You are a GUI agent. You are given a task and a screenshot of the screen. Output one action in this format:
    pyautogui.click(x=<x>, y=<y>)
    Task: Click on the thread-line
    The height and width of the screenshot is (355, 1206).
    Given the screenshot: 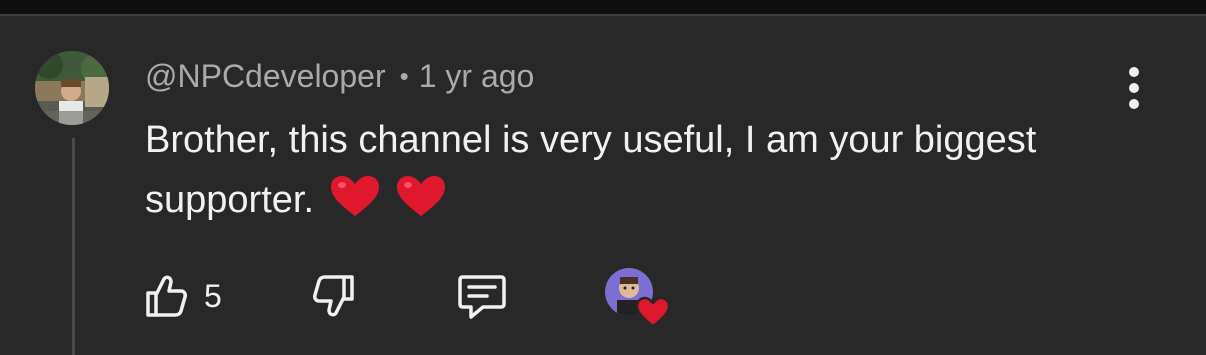 What is the action you would take?
    pyautogui.click(x=73, y=246)
    